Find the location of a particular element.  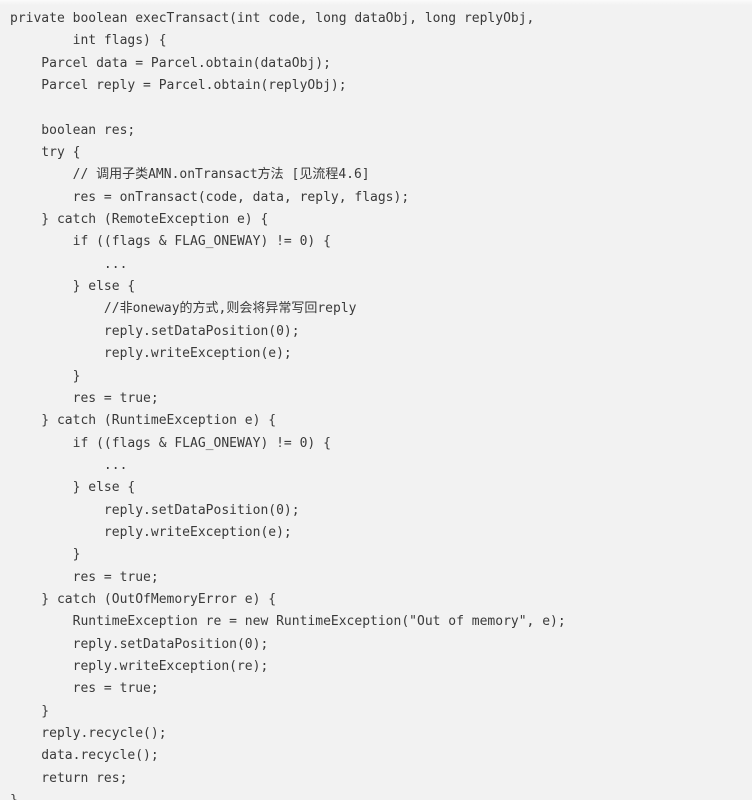

code-line: return res; is located at coordinates (69, 778).